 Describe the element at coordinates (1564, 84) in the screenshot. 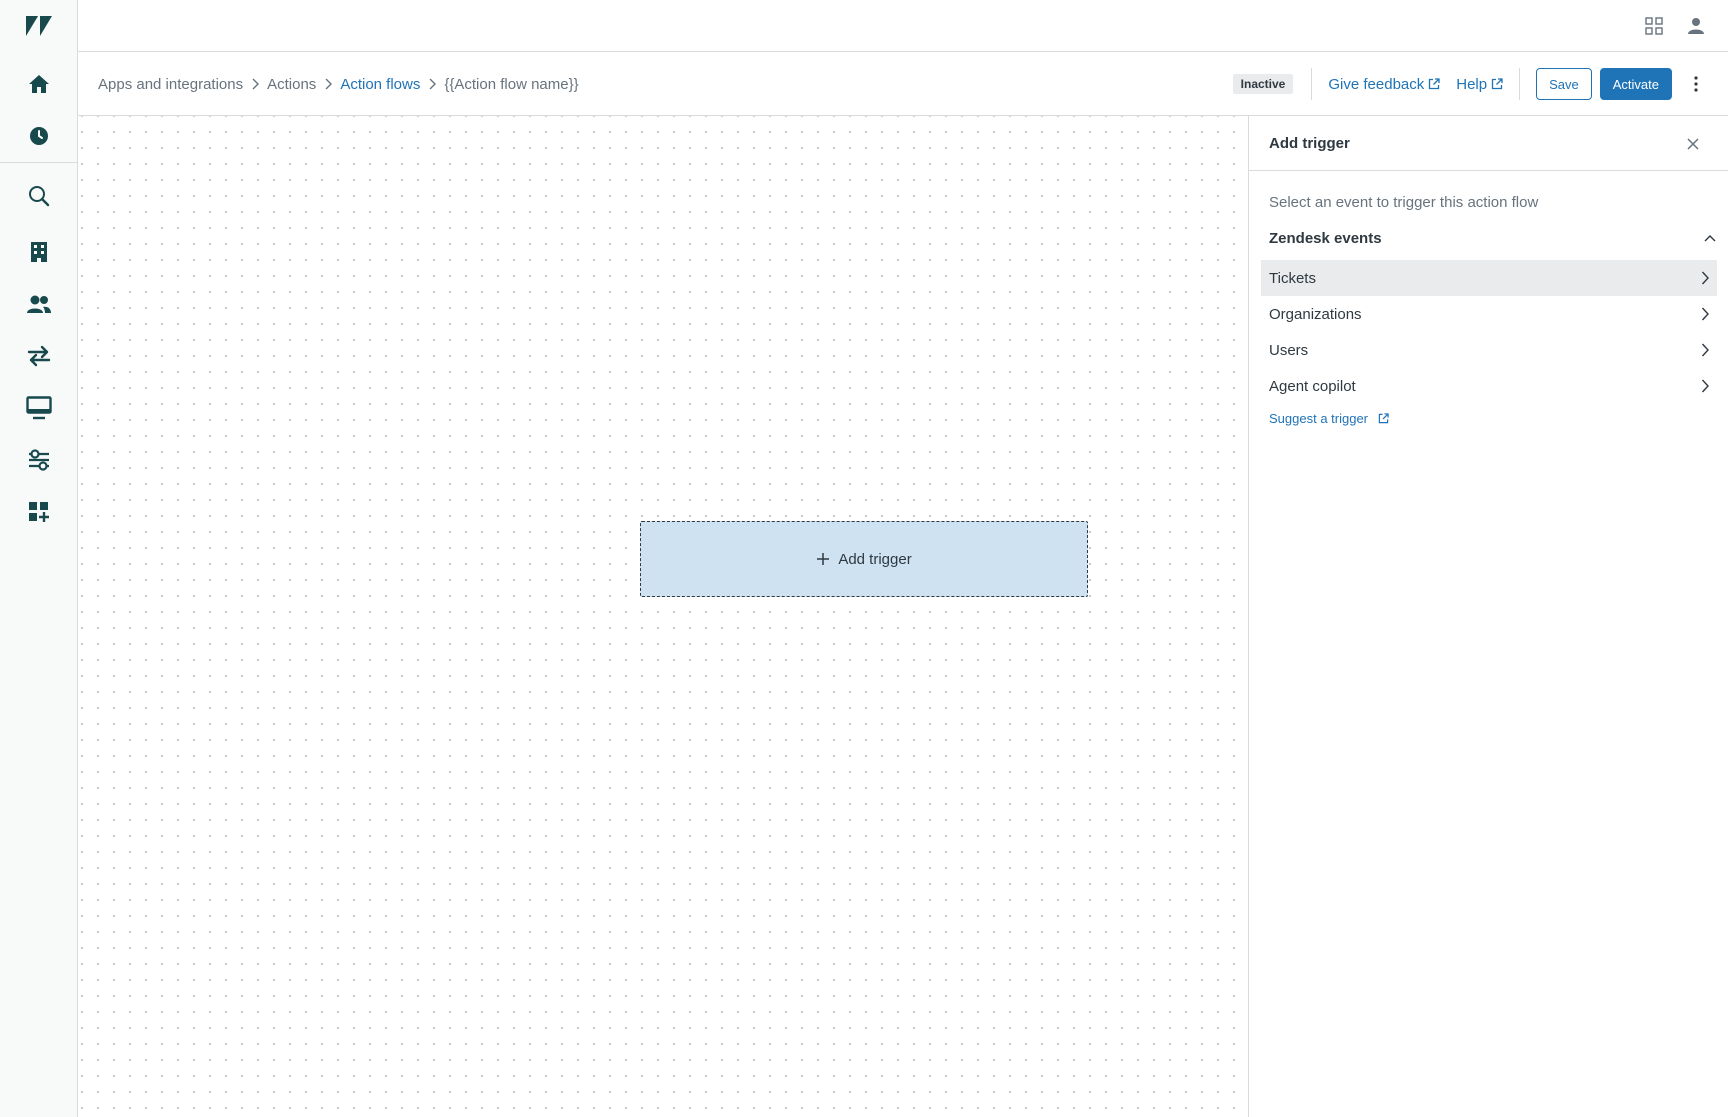

I see `save-button: Save` at that location.